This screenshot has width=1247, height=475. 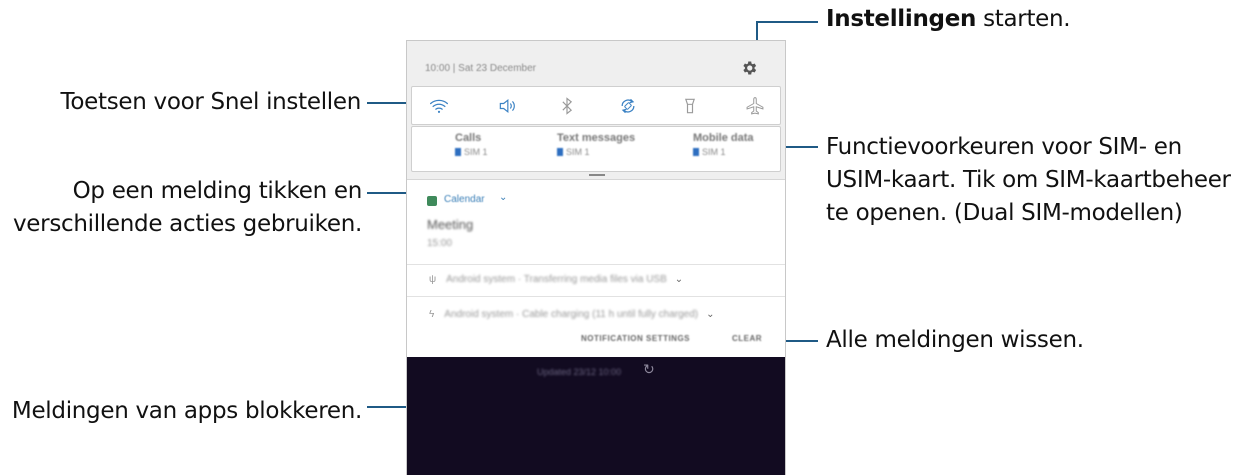 What do you see at coordinates (723, 152) in the screenshot?
I see `sim-data-card: SIM 1` at bounding box center [723, 152].